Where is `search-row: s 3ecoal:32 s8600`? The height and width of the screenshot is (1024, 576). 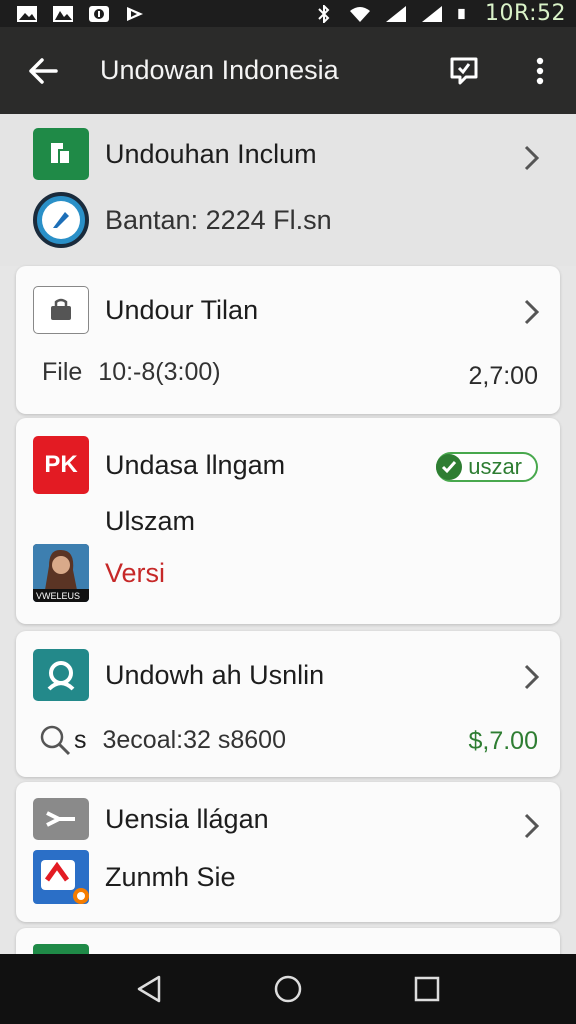
search-row: s 3ecoal:32 s8600 is located at coordinates (162, 740).